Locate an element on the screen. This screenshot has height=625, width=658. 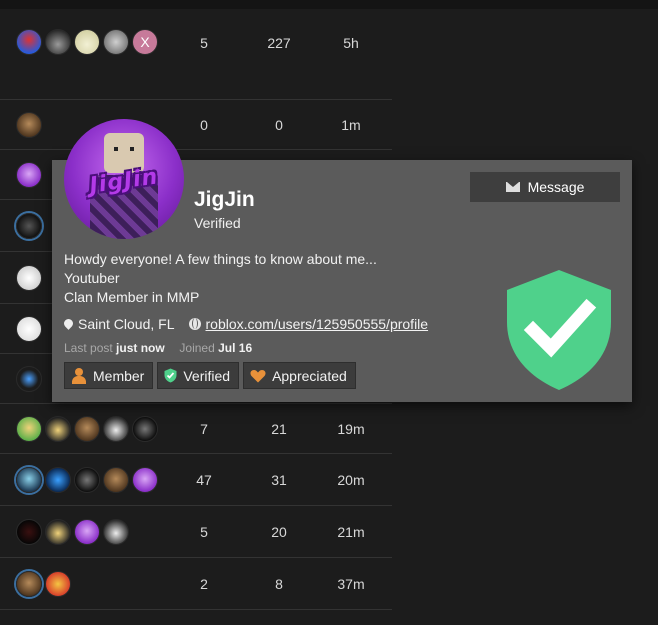
avatar-small is located at coordinates (29, 379).